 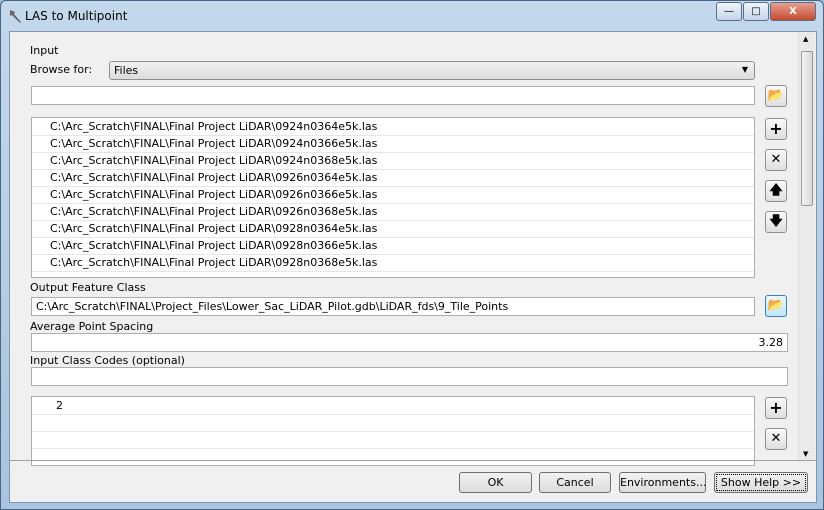 I want to click on scroll-up-icon: ▲, so click(x=805, y=39).